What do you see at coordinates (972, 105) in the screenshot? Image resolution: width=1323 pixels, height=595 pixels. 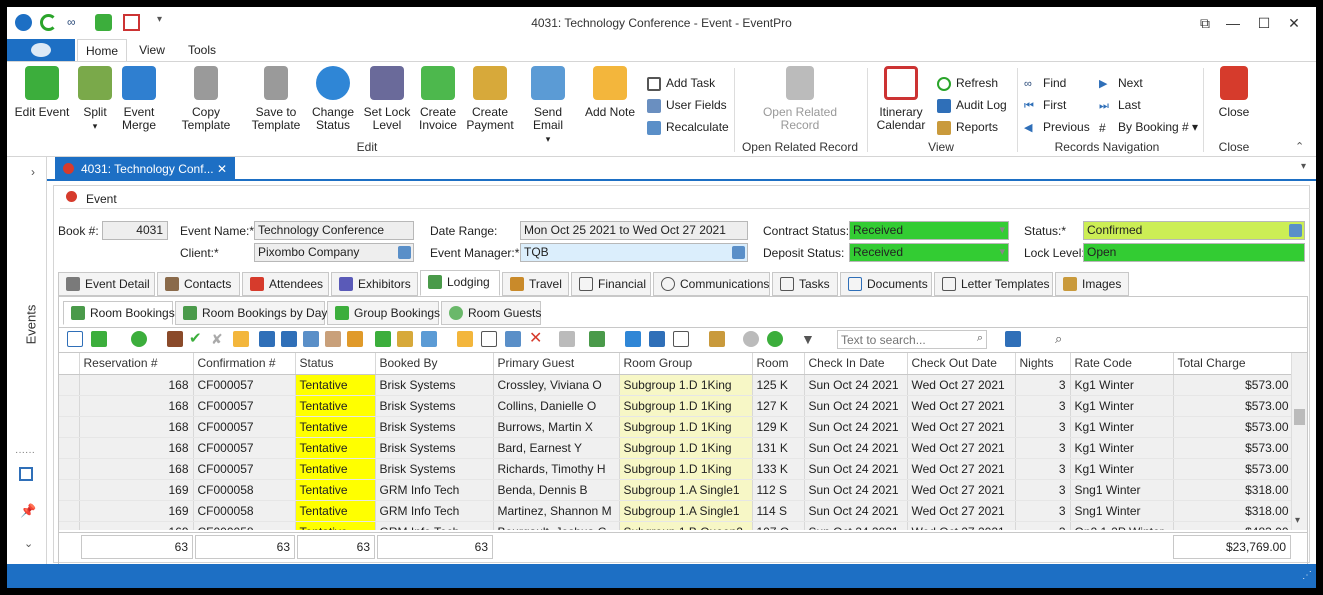 I see `audit-log-button: Audit Log` at bounding box center [972, 105].